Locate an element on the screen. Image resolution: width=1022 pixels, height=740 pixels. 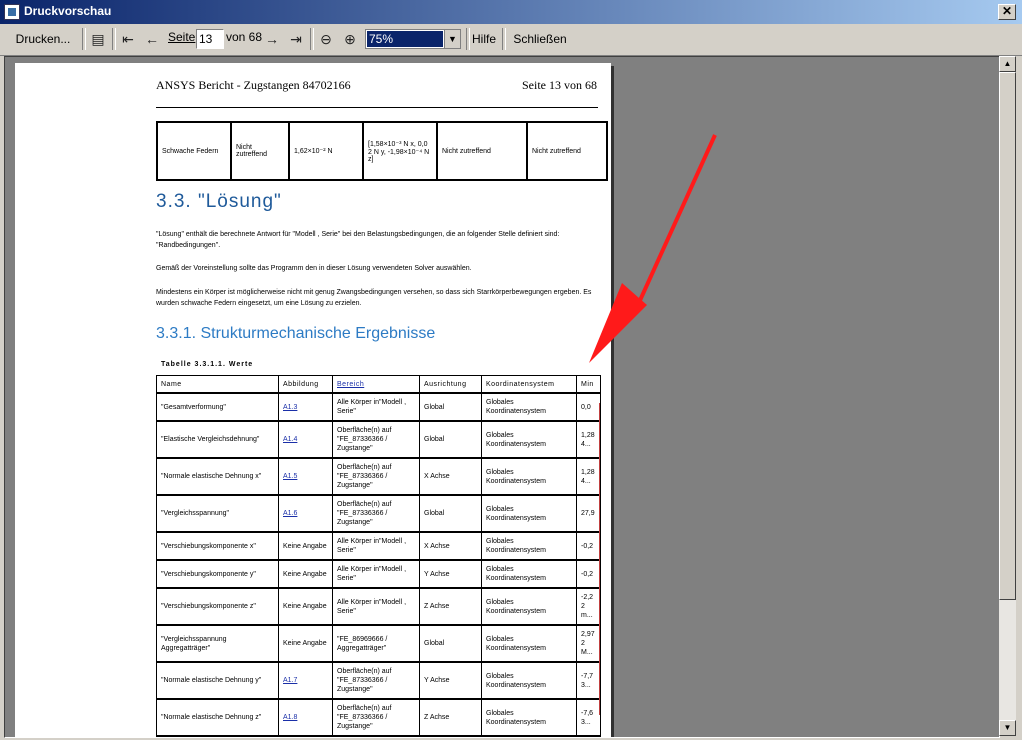
print-preview-icon is located at coordinates (12, 12).